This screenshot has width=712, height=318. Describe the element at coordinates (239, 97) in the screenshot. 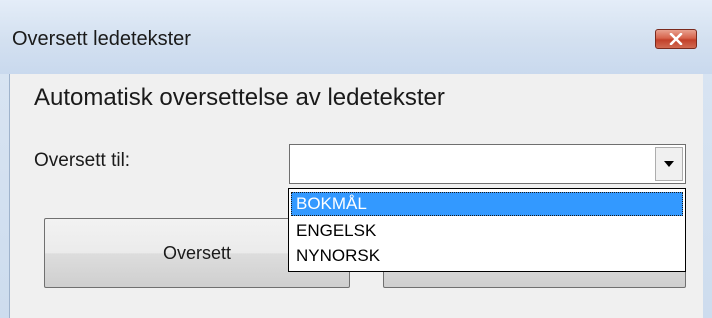

I see `dialog-heading: Automatisk oversettelse av ledetekster` at that location.